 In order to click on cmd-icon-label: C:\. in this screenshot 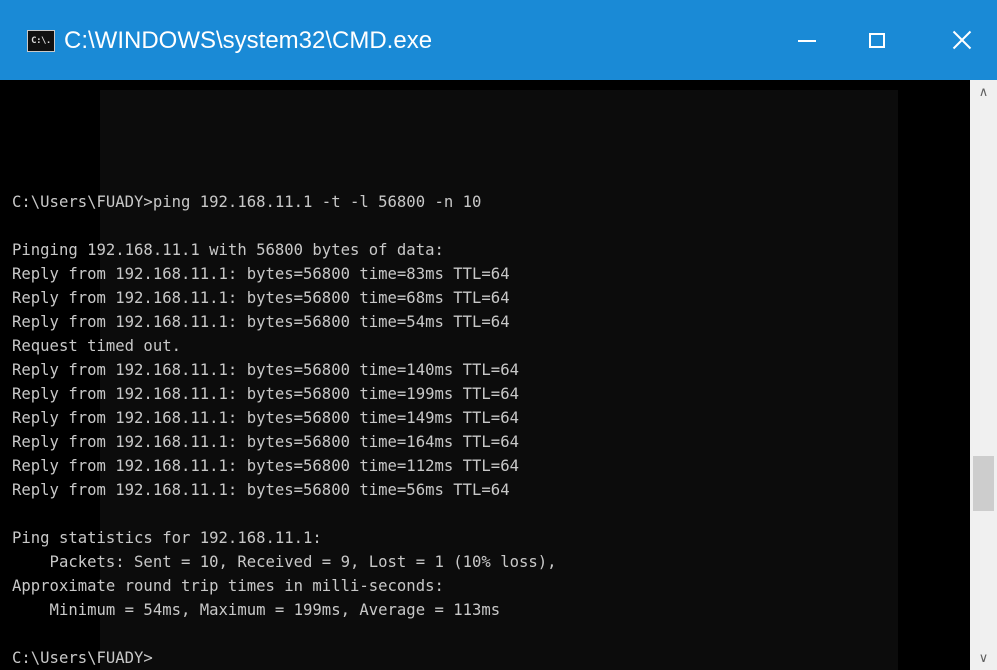, I will do `click(41, 41)`.